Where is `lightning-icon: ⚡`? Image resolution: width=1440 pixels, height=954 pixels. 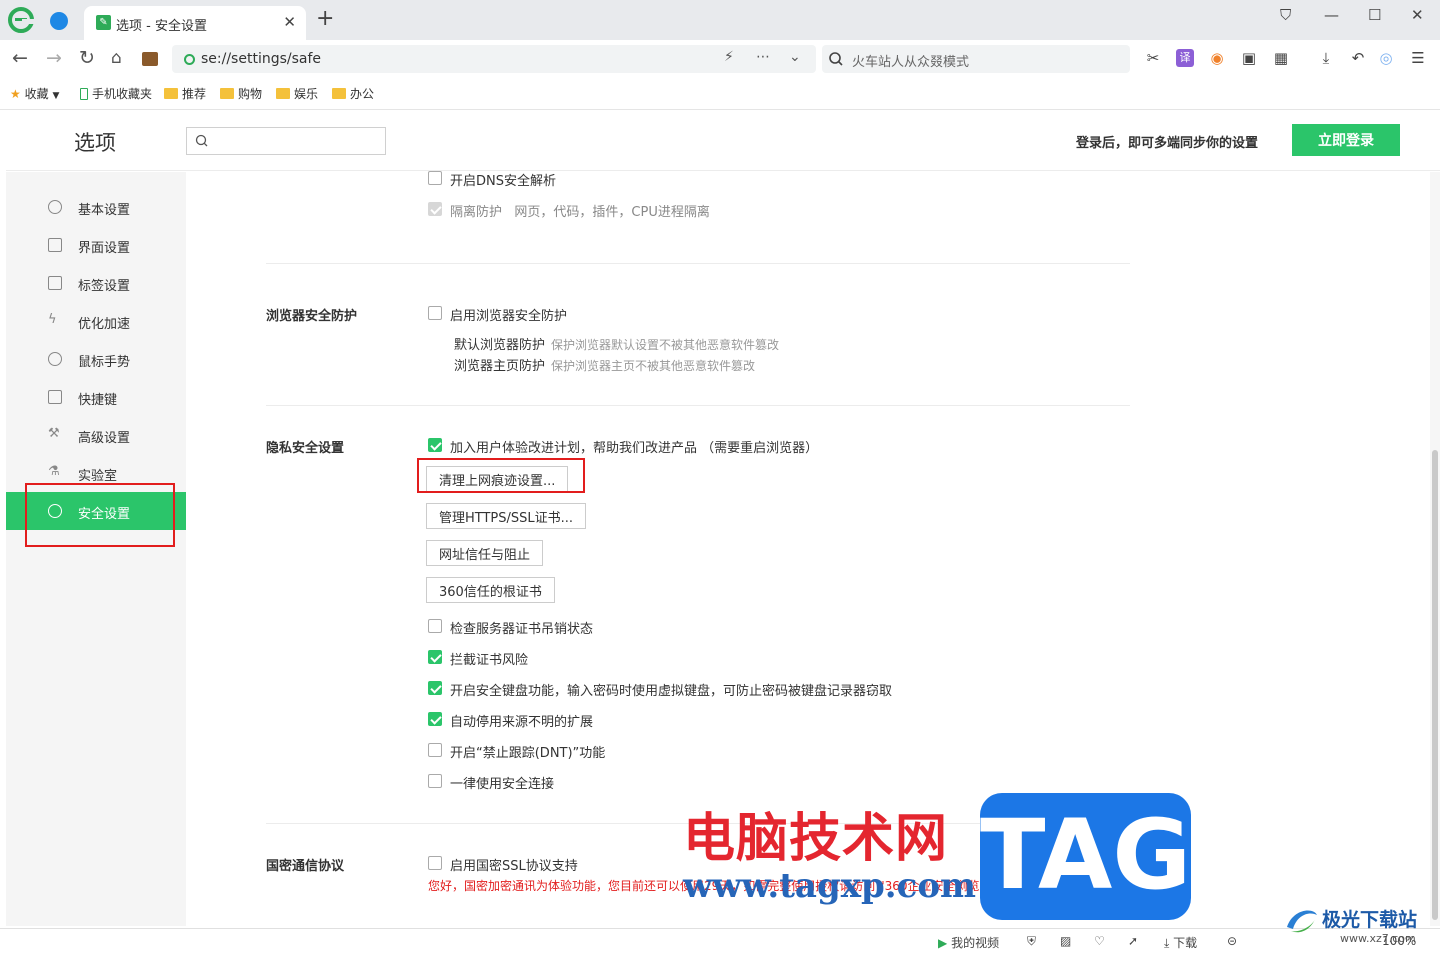 lightning-icon: ⚡ is located at coordinates (729, 57).